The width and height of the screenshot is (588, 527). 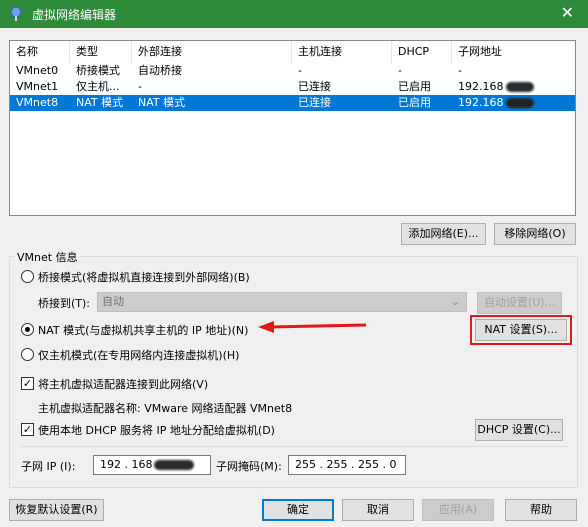 What do you see at coordinates (126, 464) in the screenshot?
I see `subnet-ip-value: 192 . 168` at bounding box center [126, 464].